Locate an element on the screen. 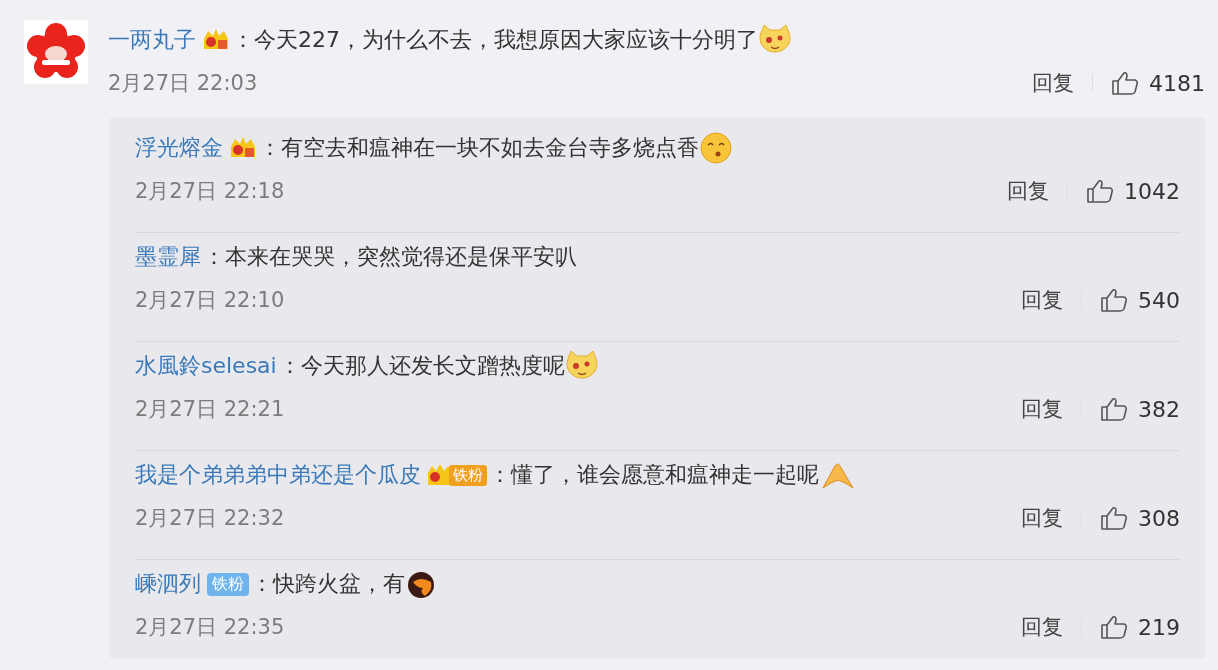  like-count: 308 is located at coordinates (1159, 518).